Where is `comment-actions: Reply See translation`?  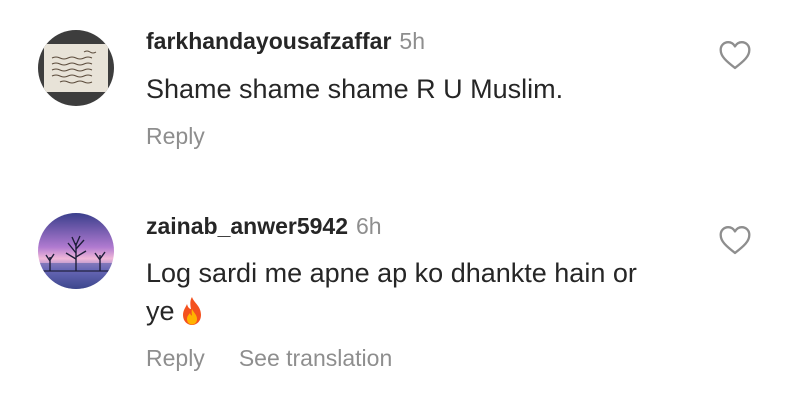
comment-actions: Reply See translation is located at coordinates (286, 358).